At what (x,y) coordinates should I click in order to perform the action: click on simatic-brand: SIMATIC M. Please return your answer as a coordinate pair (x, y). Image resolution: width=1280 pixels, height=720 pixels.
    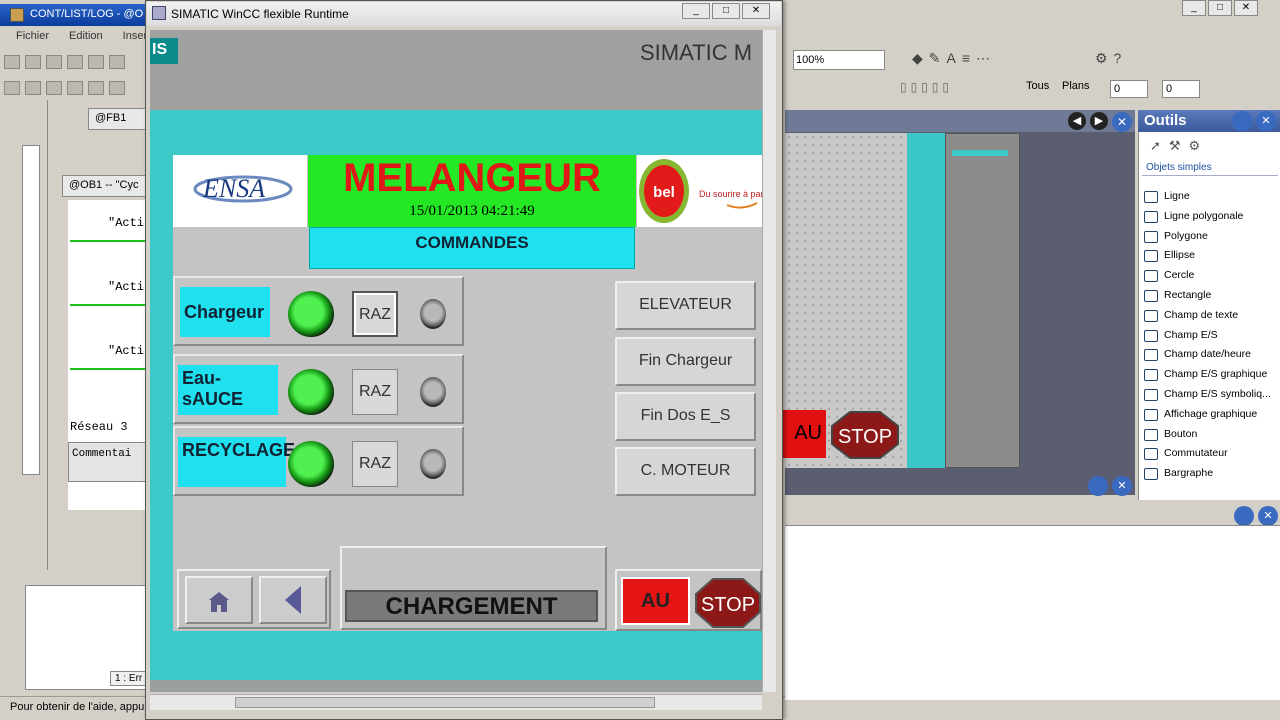
    Looking at the image, I should click on (696, 52).